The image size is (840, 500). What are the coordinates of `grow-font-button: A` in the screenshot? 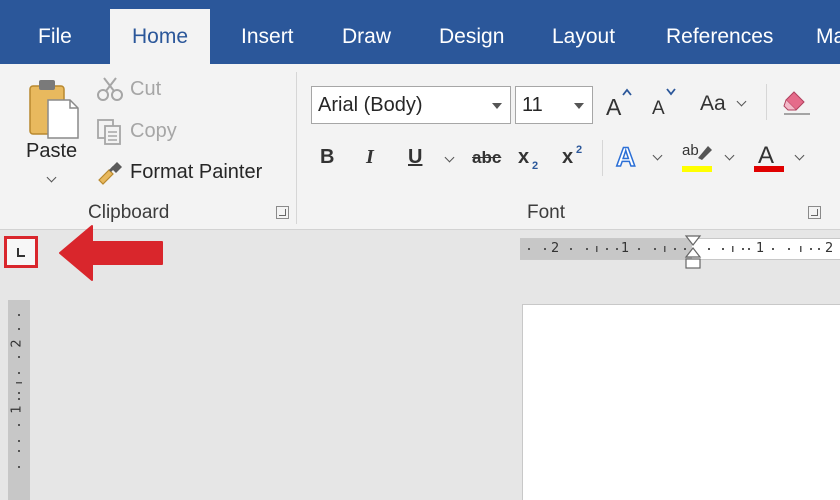 It's located at (619, 105).